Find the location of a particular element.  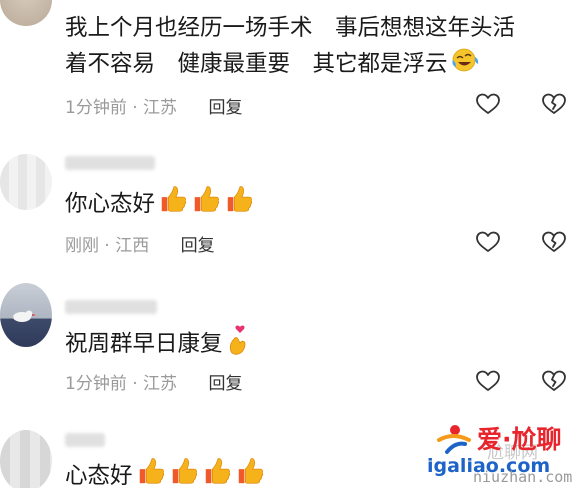

comment-text: 着不容易 健康最重要 其它都是浮云 is located at coordinates (272, 64).